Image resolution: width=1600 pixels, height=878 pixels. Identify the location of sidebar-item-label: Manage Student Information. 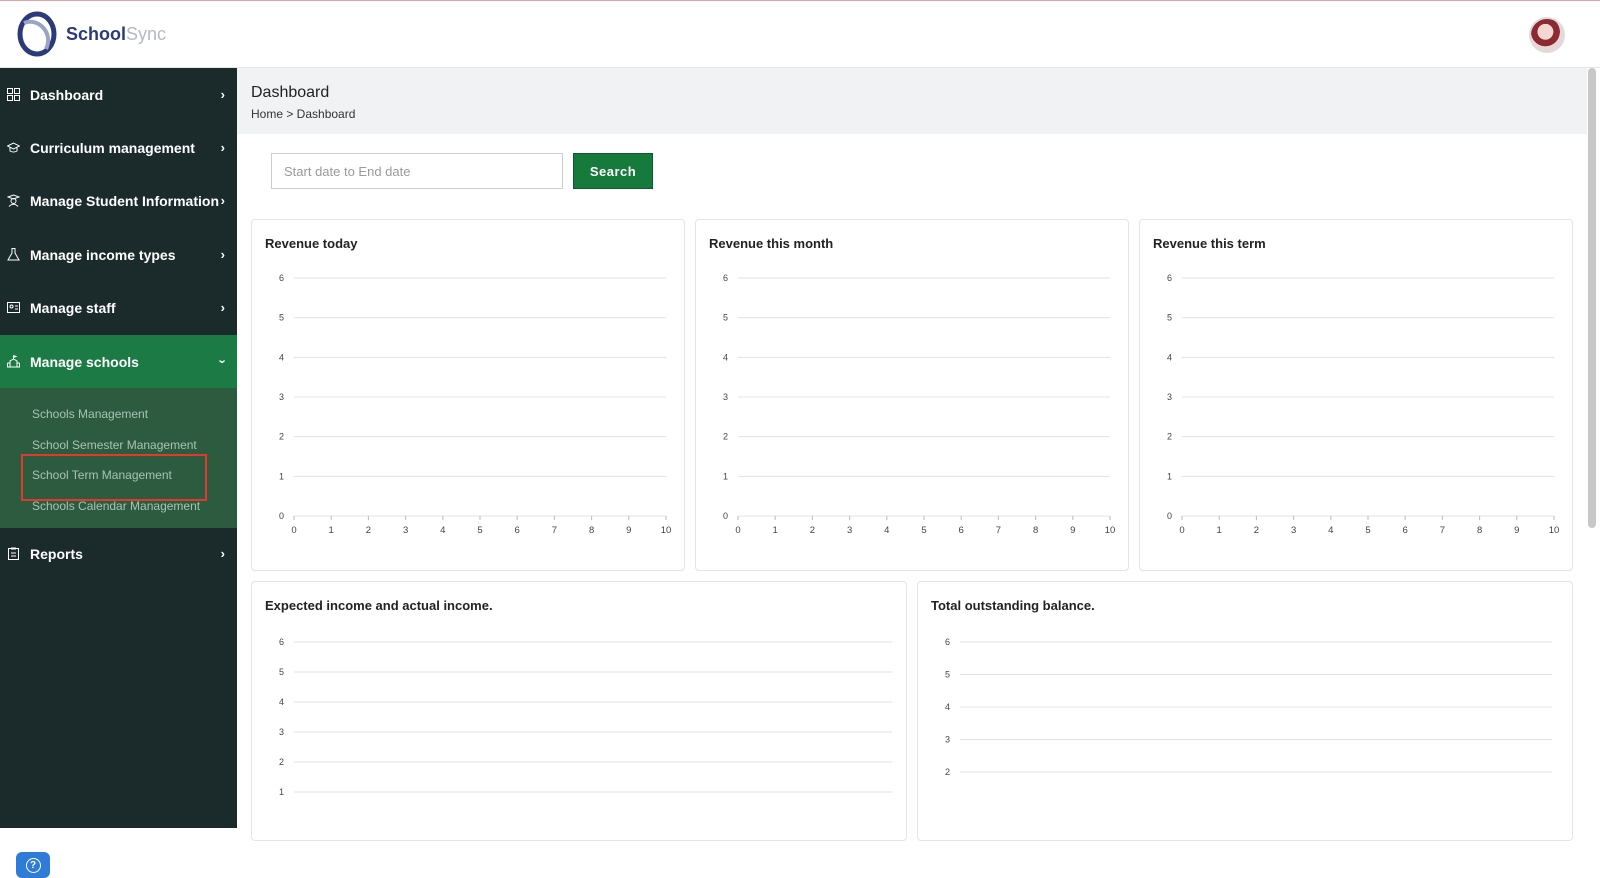
(124, 201).